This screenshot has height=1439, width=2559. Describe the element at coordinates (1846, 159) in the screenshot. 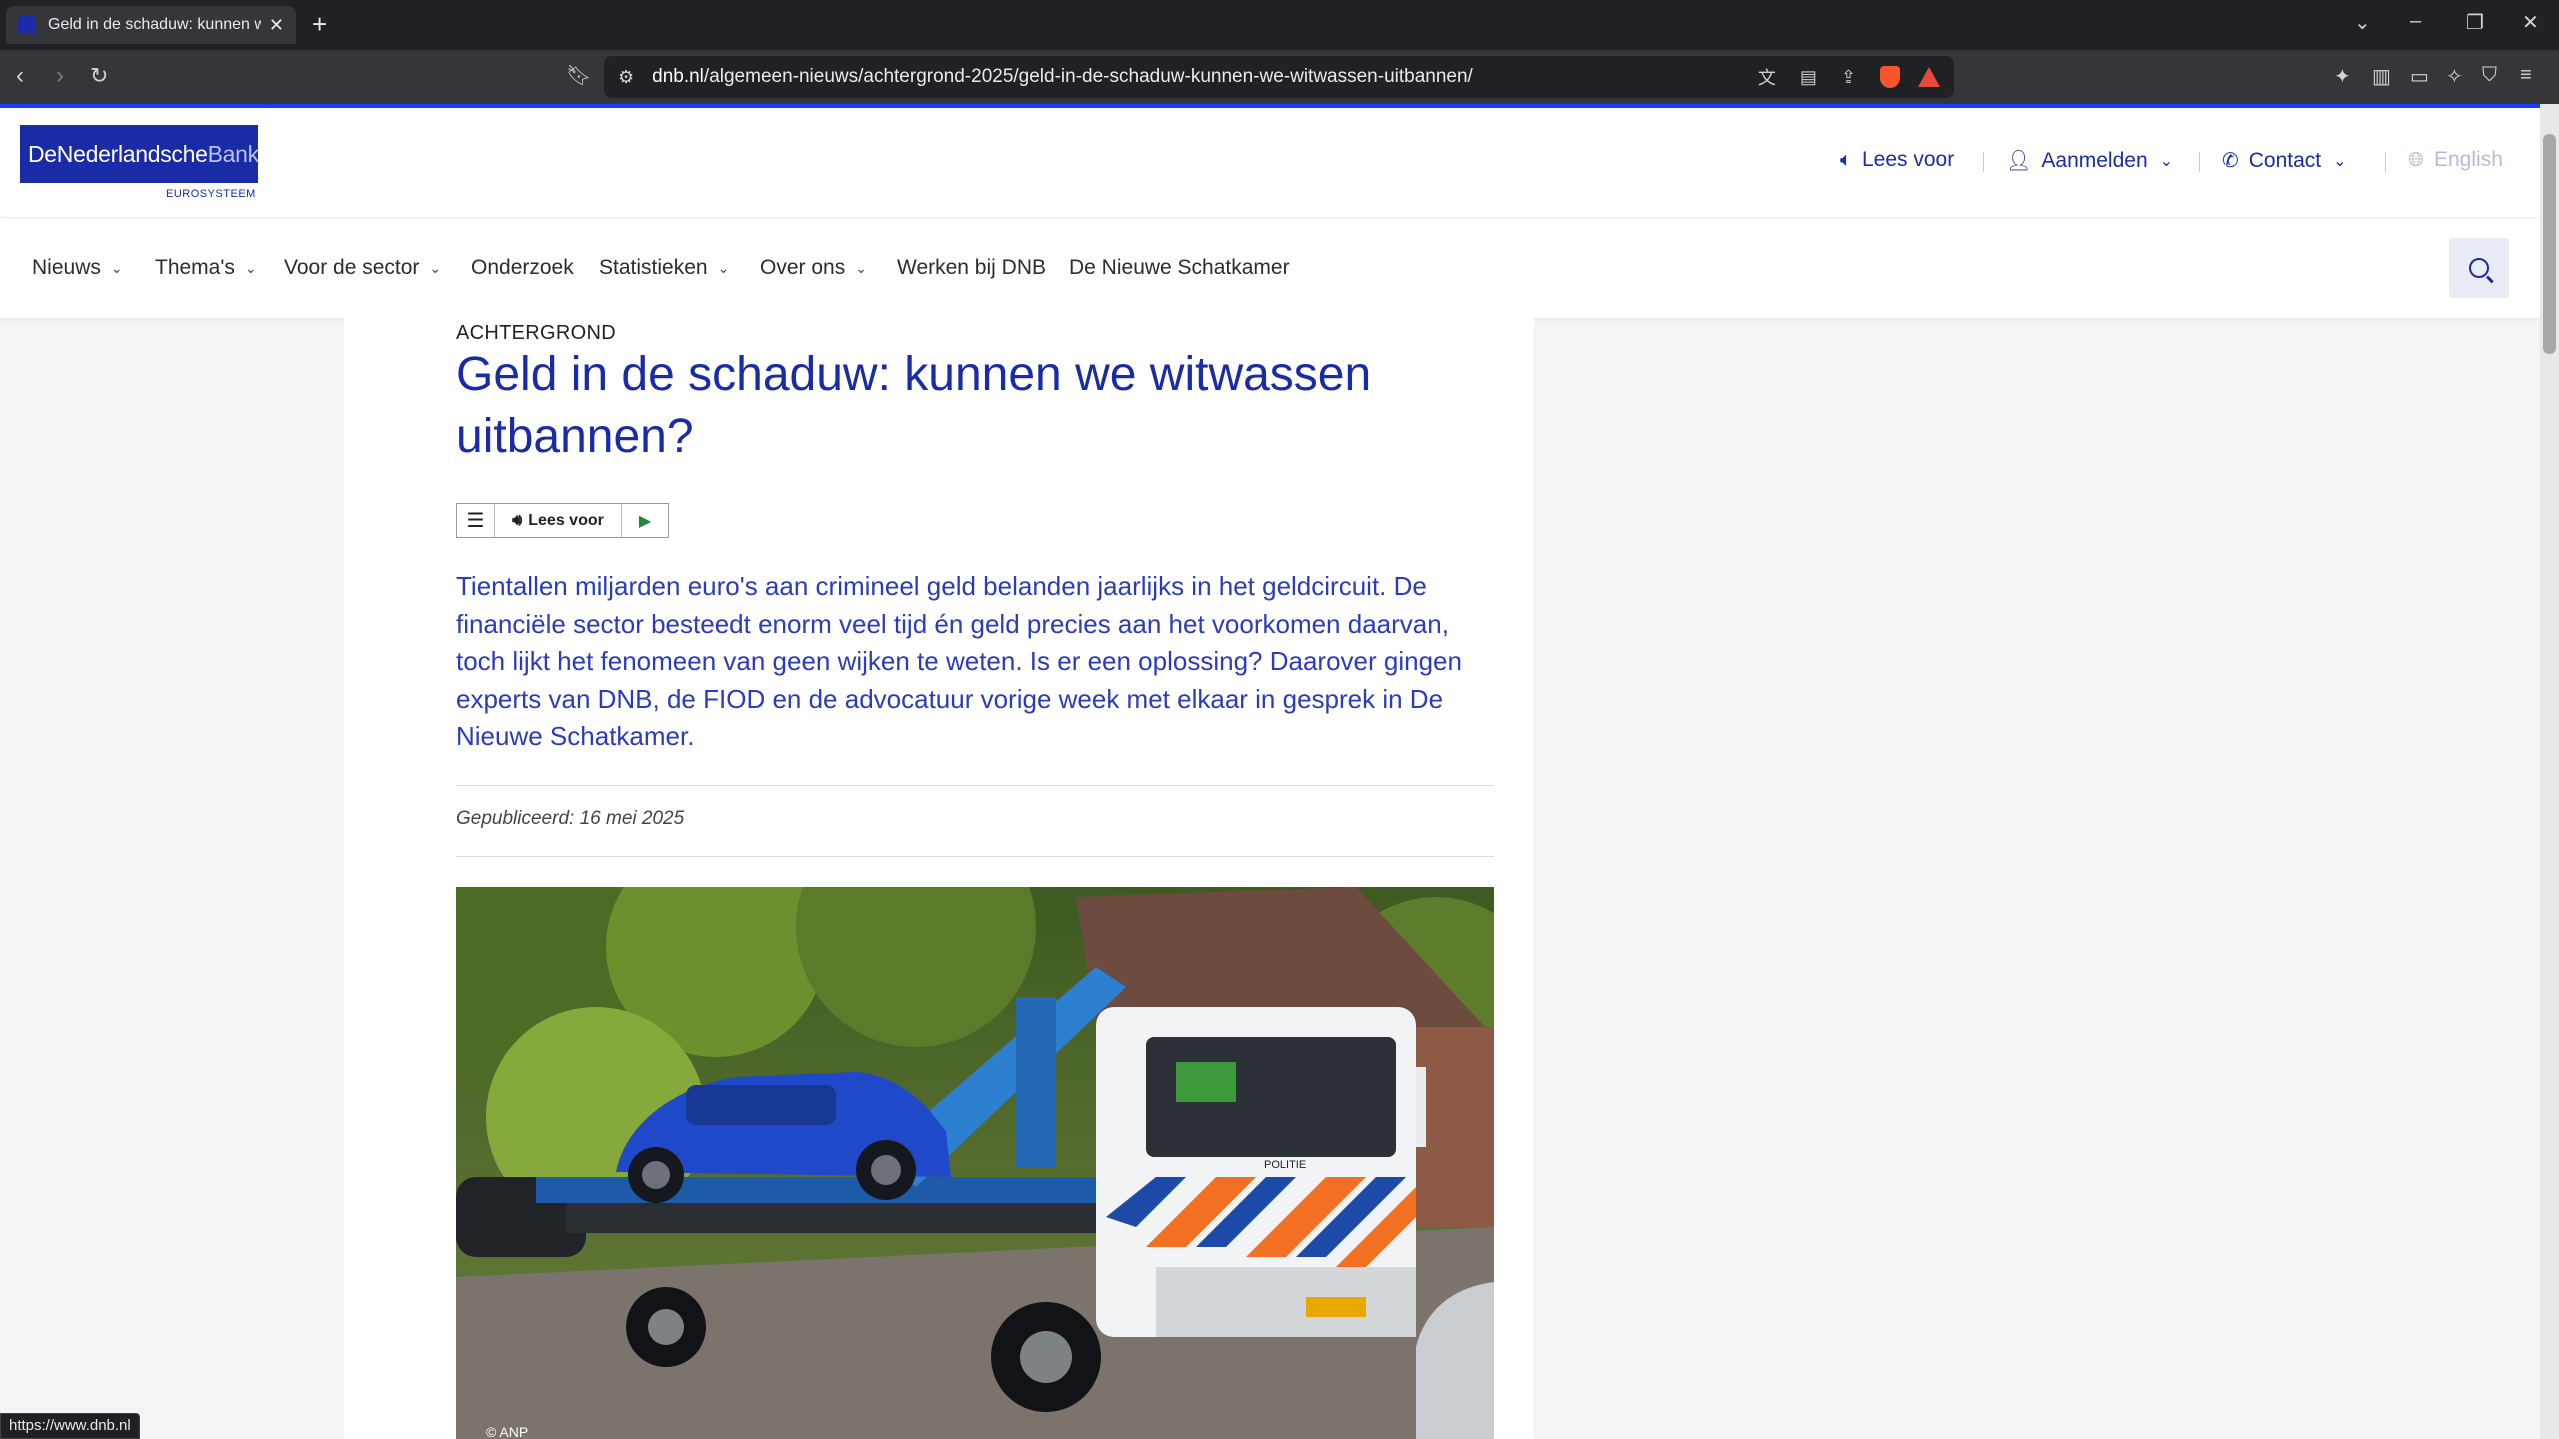

I see `speaker-icon: 🔈︎` at that location.